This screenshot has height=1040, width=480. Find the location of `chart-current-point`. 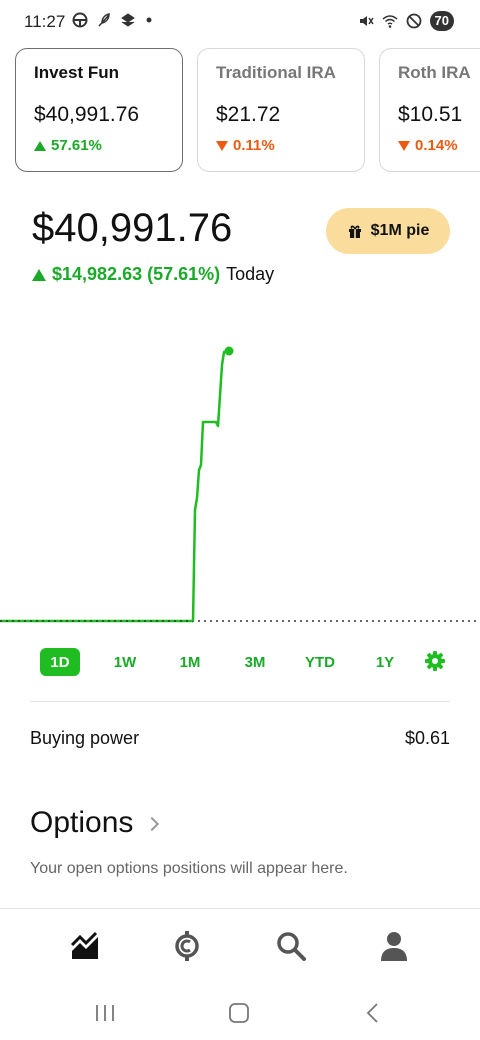

chart-current-point is located at coordinates (229, 351).